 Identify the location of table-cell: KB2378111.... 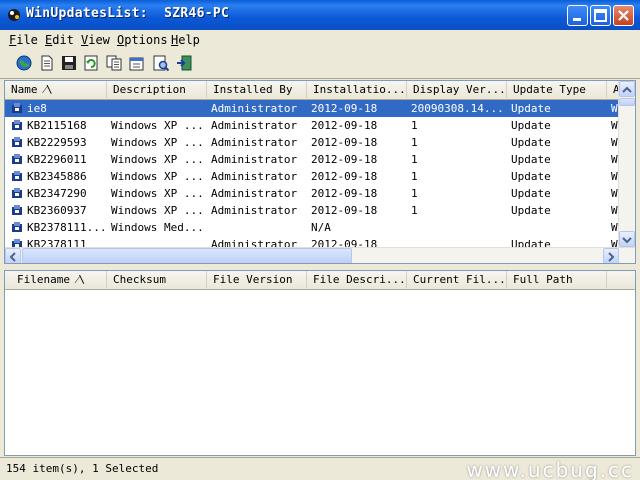
(67, 227).